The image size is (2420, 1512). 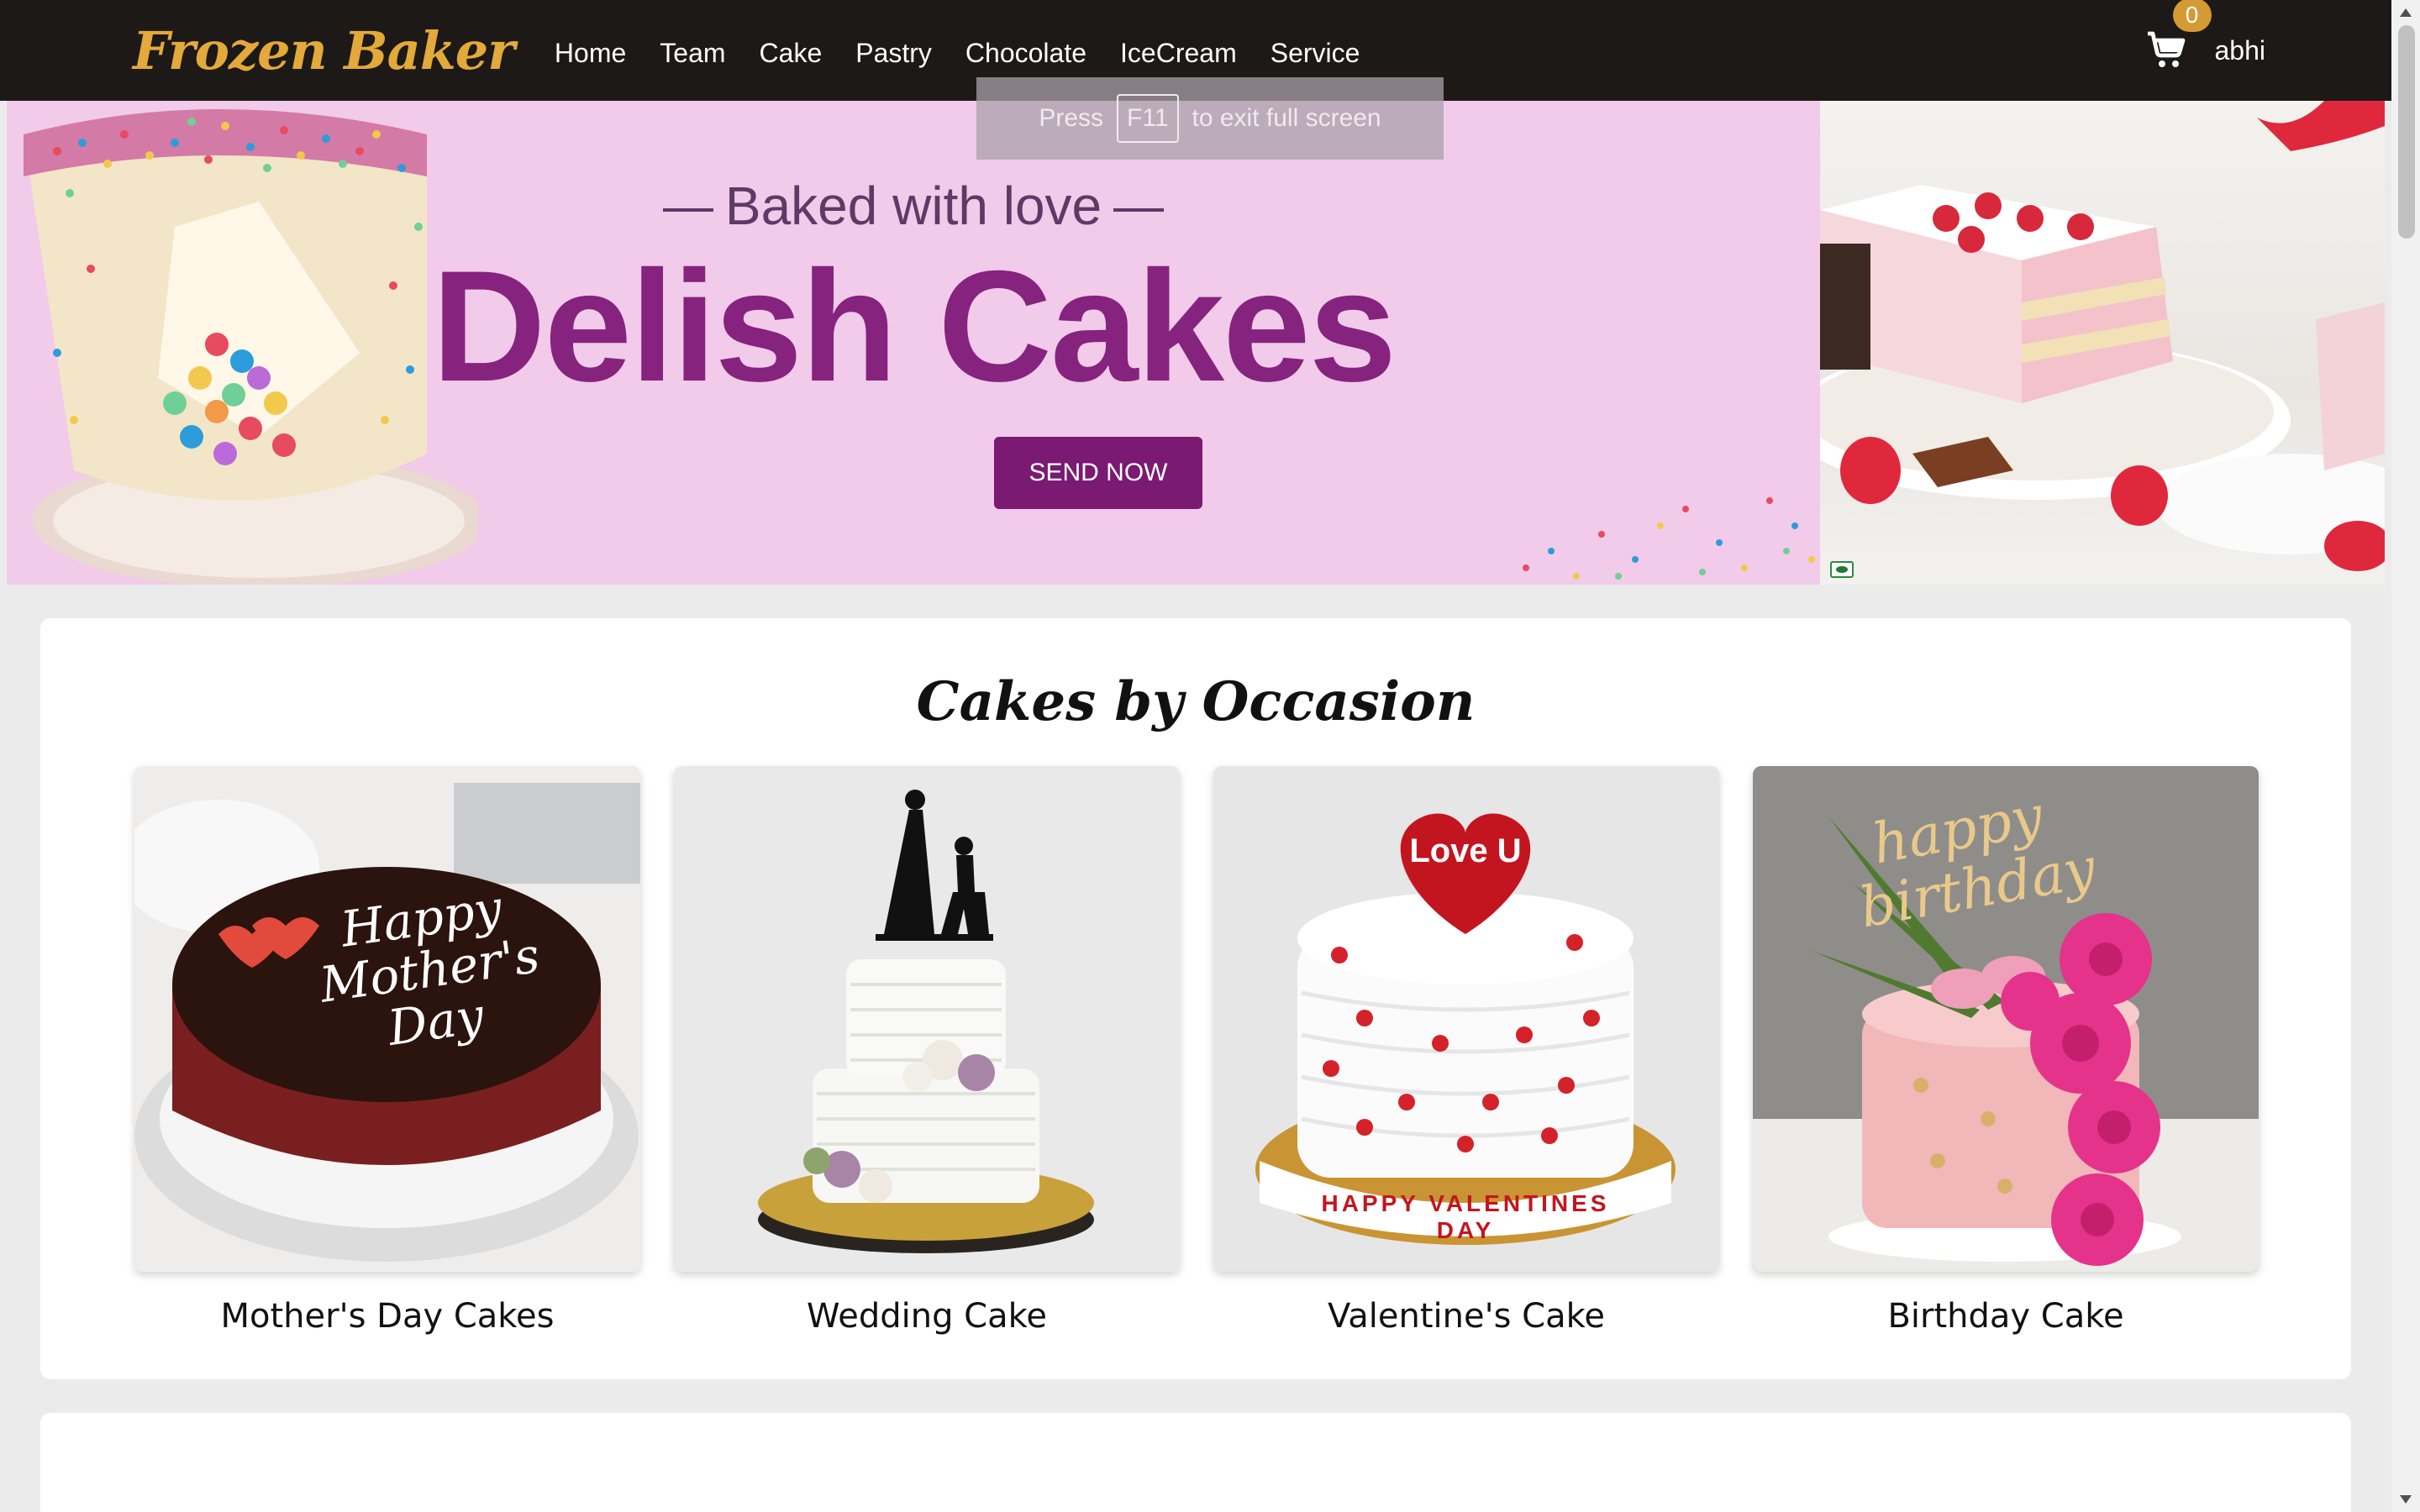 I want to click on toast-key: F11, so click(x=1148, y=118).